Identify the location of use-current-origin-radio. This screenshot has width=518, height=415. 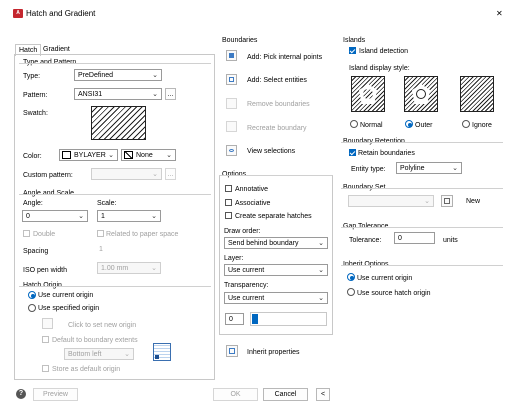
(32, 295).